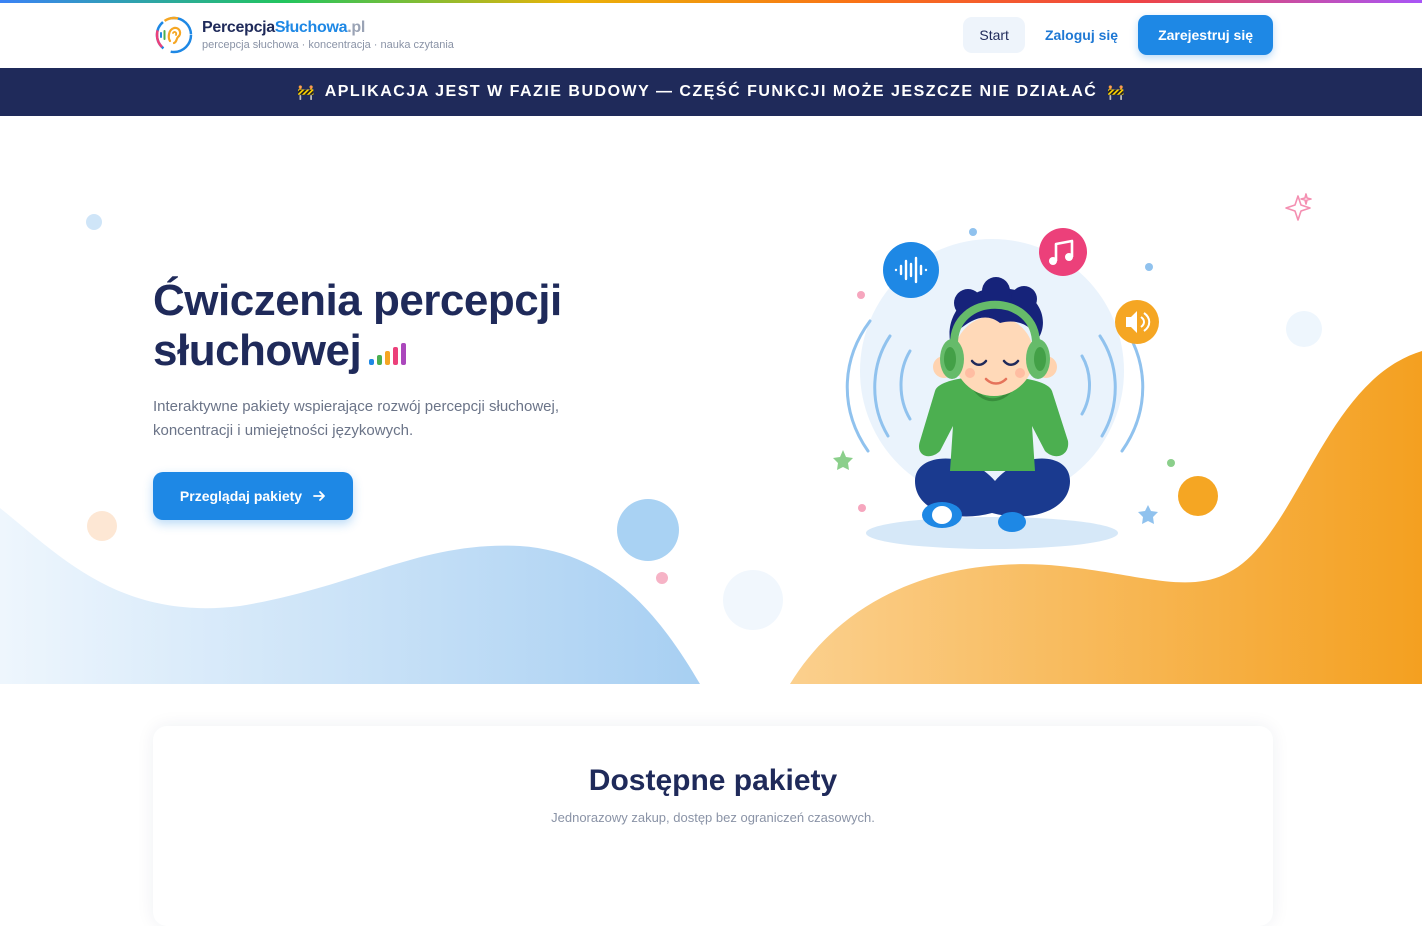 This screenshot has height=926, width=1422. What do you see at coordinates (257, 350) in the screenshot?
I see `hero-title-line-2: słuchowej` at bounding box center [257, 350].